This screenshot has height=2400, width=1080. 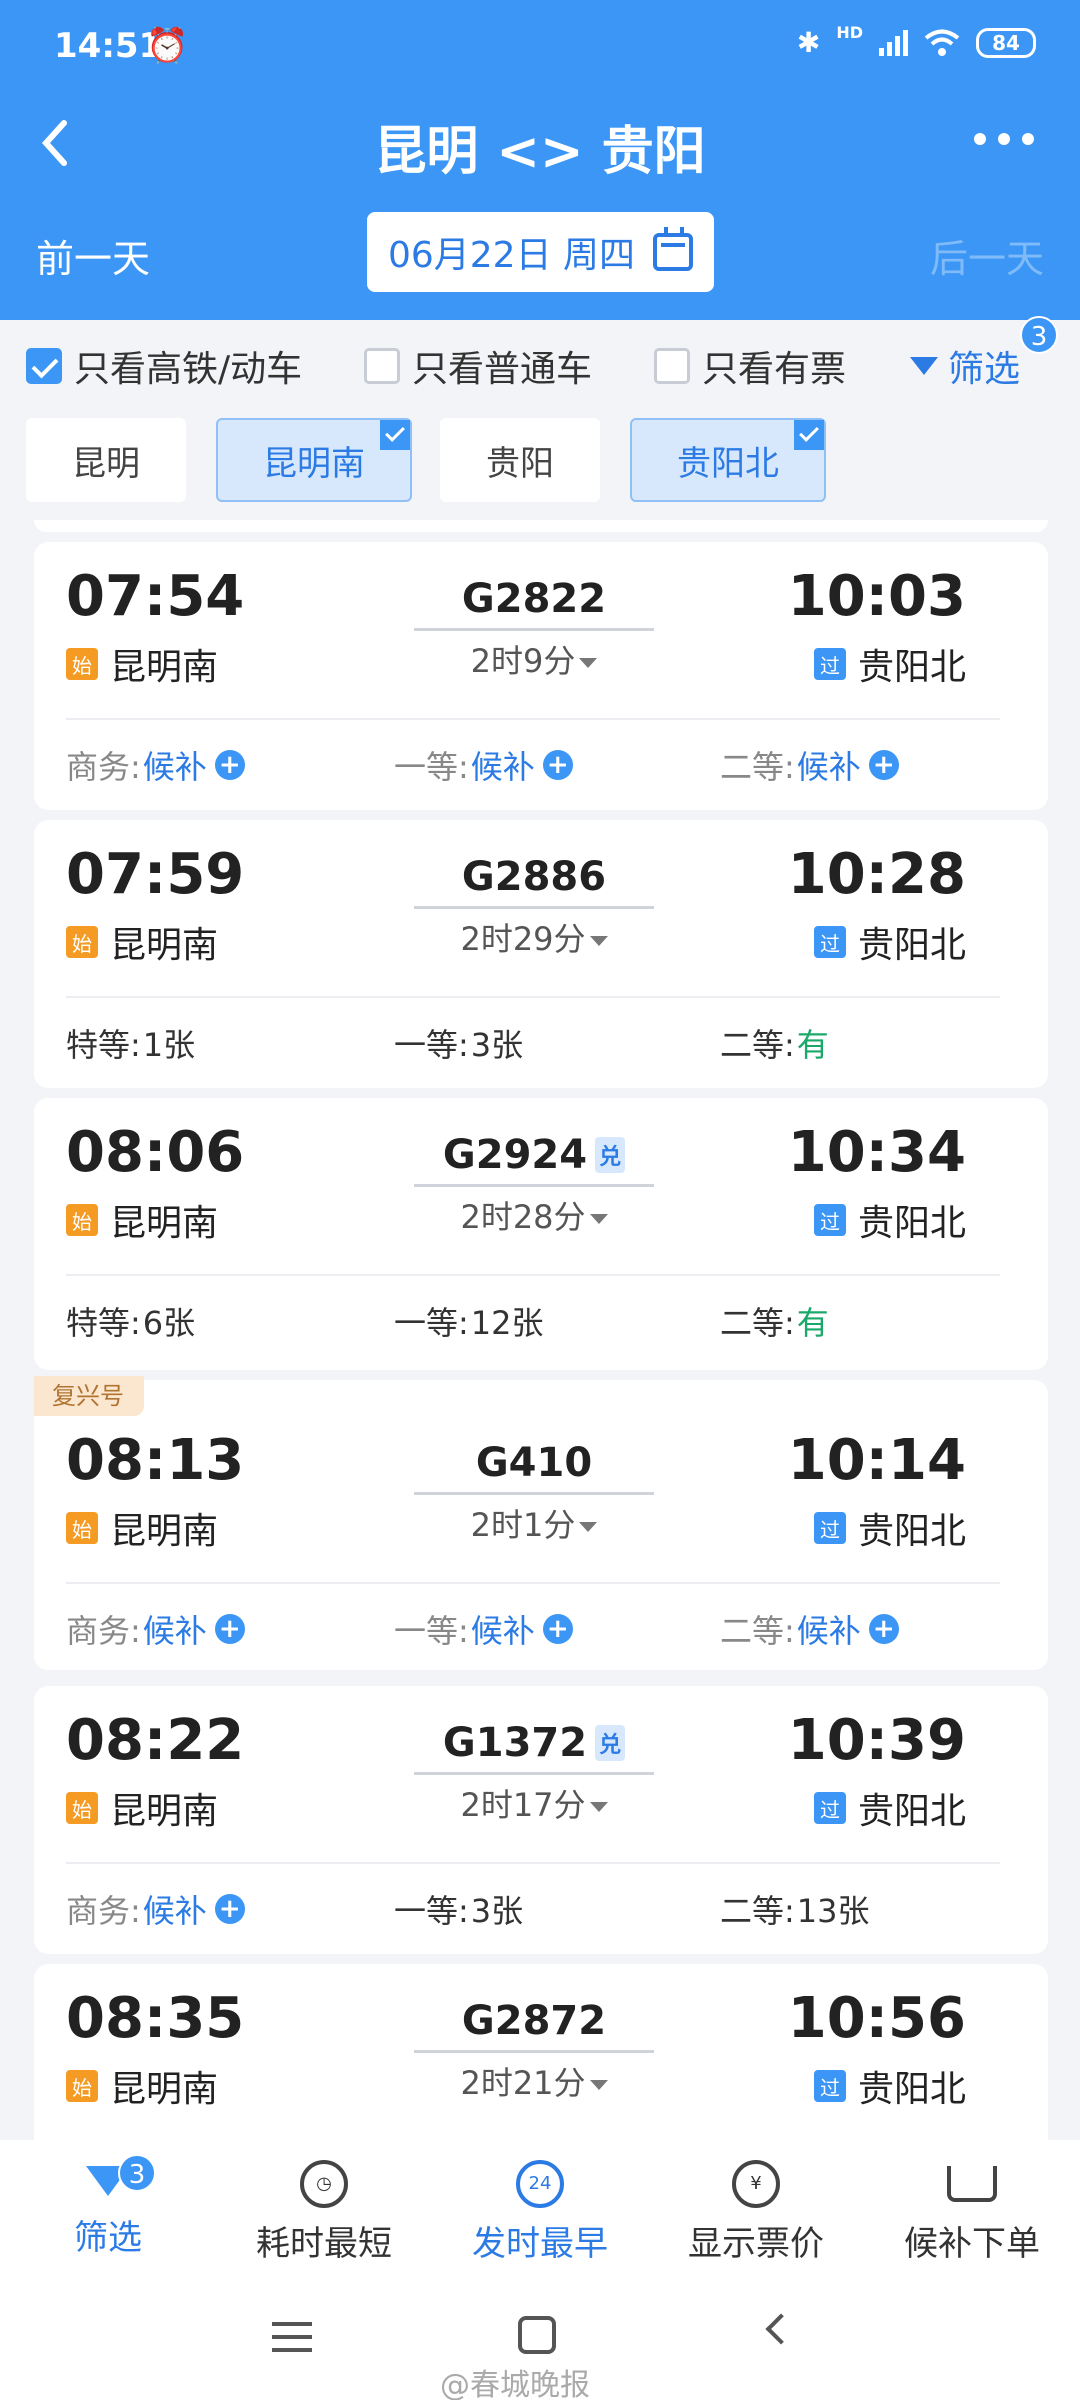 I want to click on station-chip-kunming: 昆明, so click(x=106, y=460).